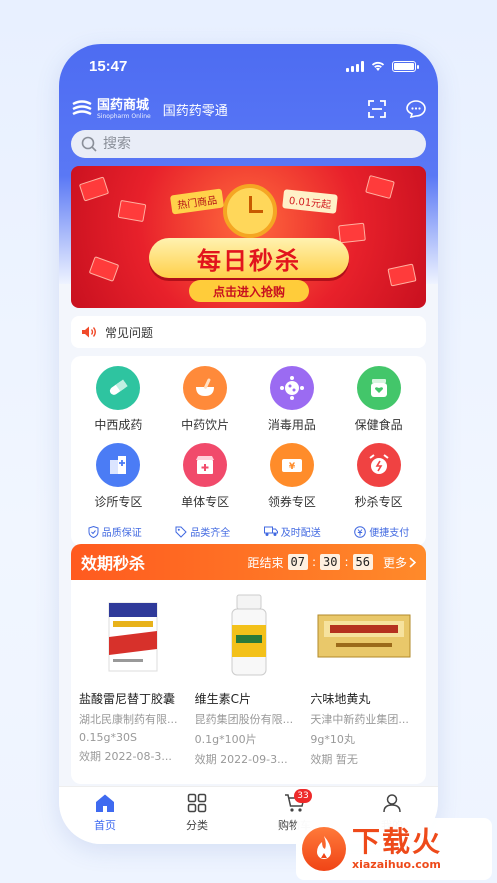 The width and height of the screenshot is (497, 883). What do you see at coordinates (105, 803) in the screenshot?
I see `home-icon` at bounding box center [105, 803].